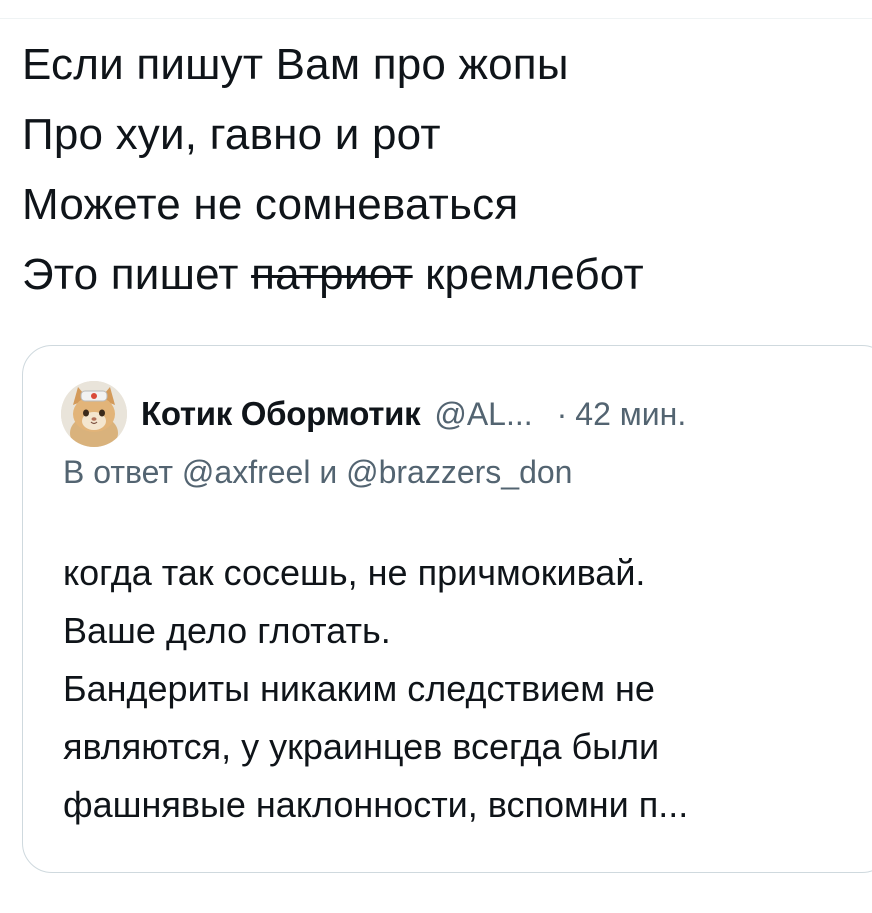  What do you see at coordinates (332, 274) in the screenshot?
I see `struck-word: патриот` at bounding box center [332, 274].